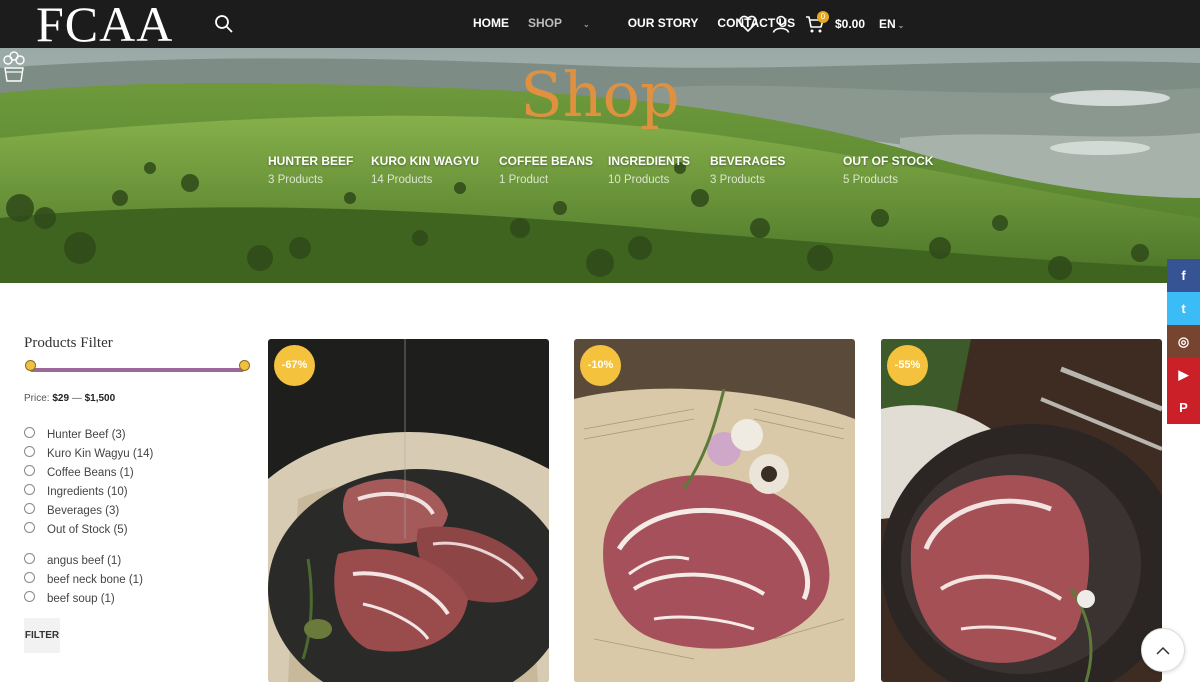  What do you see at coordinates (402, 180) in the screenshot?
I see `category-count: 14 Products` at bounding box center [402, 180].